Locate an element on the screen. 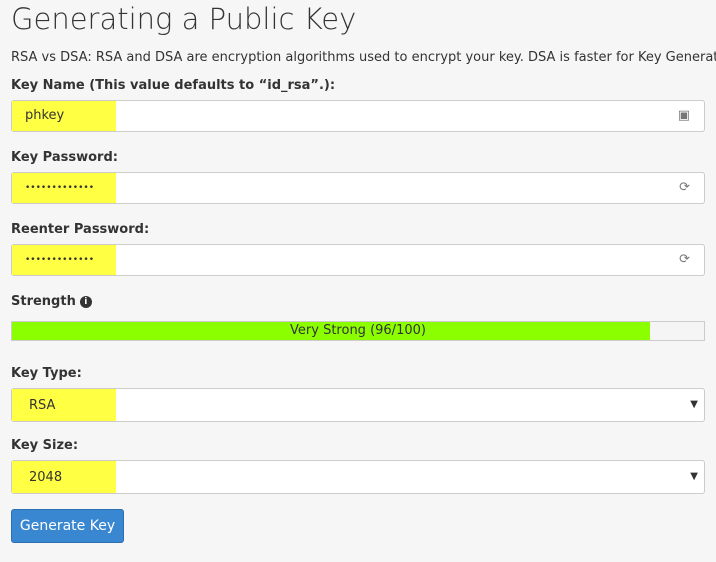 The image size is (716, 562). key-size-label: Key Size: is located at coordinates (45, 445).